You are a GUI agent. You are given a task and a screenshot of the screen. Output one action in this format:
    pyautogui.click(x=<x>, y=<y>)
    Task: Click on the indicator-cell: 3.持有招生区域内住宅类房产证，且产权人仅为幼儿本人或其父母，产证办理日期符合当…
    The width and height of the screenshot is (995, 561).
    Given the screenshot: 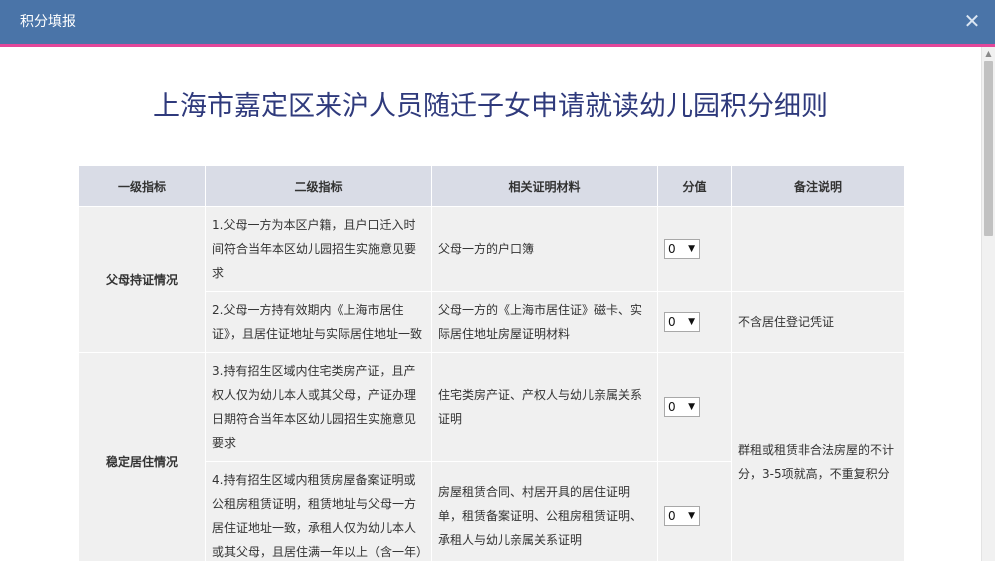 What is the action you would take?
    pyautogui.click(x=318, y=407)
    